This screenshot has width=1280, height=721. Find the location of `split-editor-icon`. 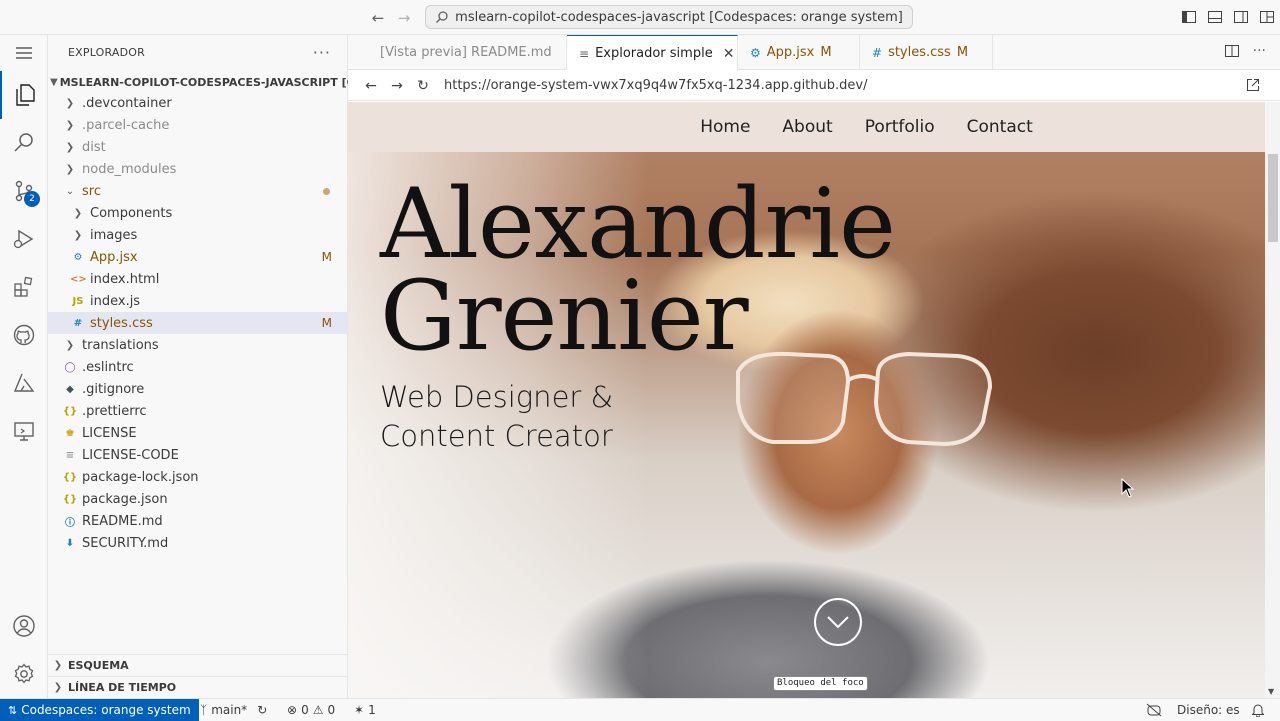

split-editor-icon is located at coordinates (1231, 53).